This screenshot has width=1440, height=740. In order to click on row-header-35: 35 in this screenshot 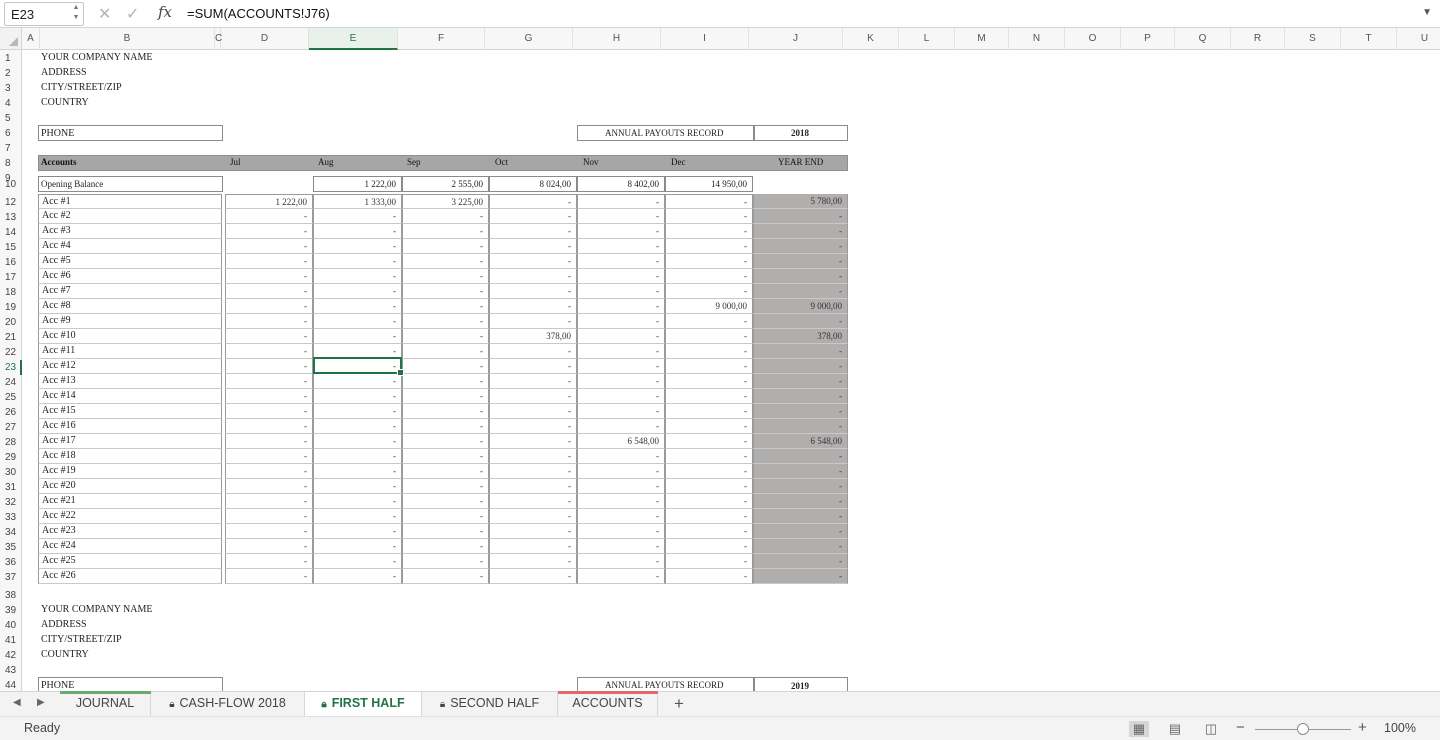, I will do `click(11, 547)`.